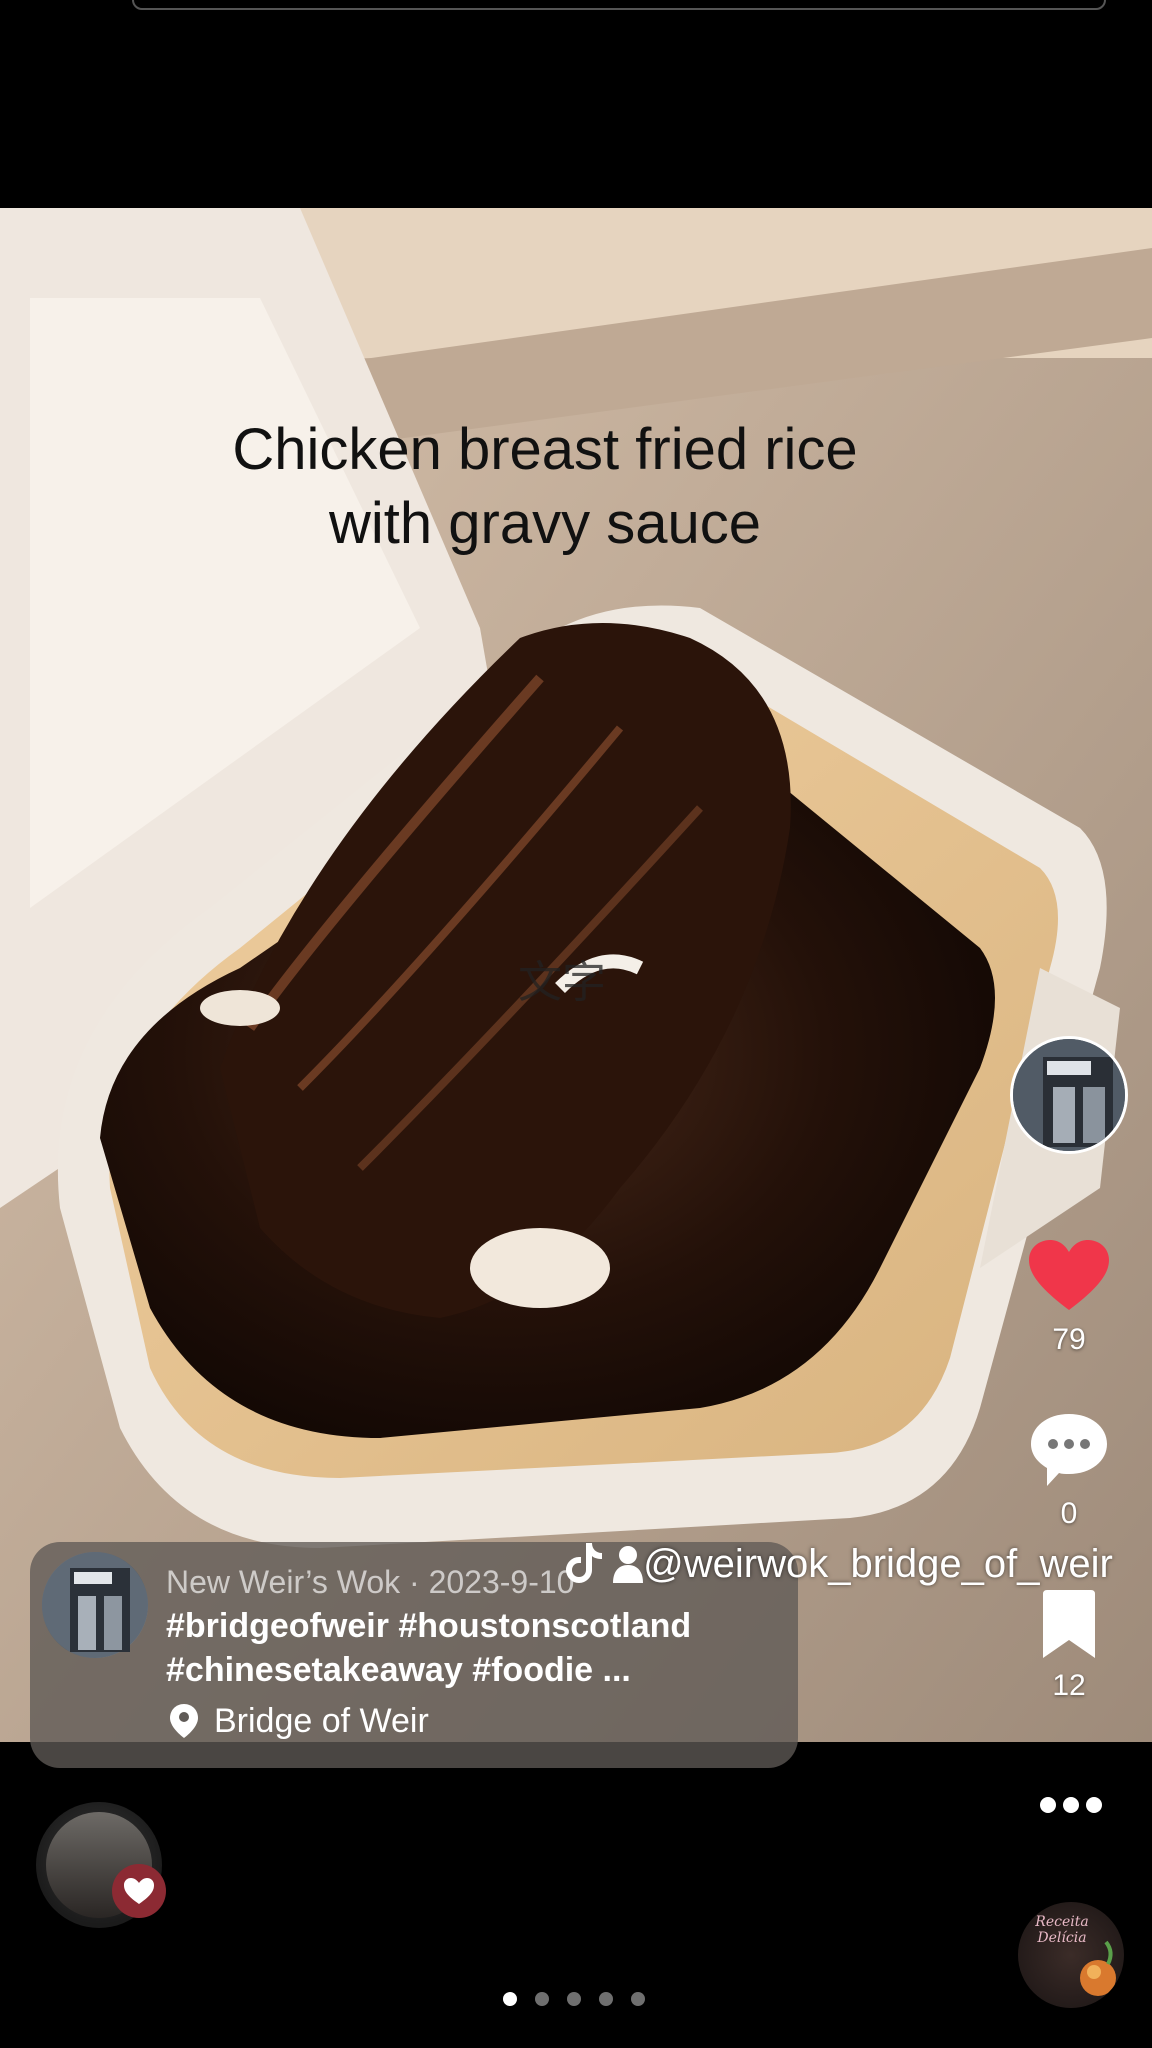 The image size is (1152, 2048). I want to click on like-action: 79, so click(1069, 1298).